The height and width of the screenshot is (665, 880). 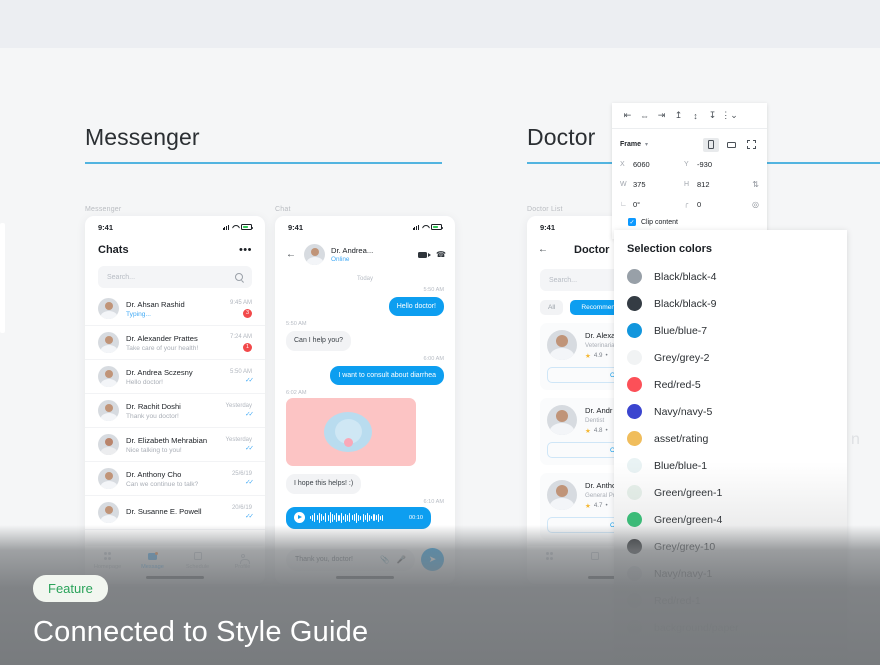 What do you see at coordinates (712, 115) in the screenshot?
I see `align-bottom-icon: ↧` at bounding box center [712, 115].